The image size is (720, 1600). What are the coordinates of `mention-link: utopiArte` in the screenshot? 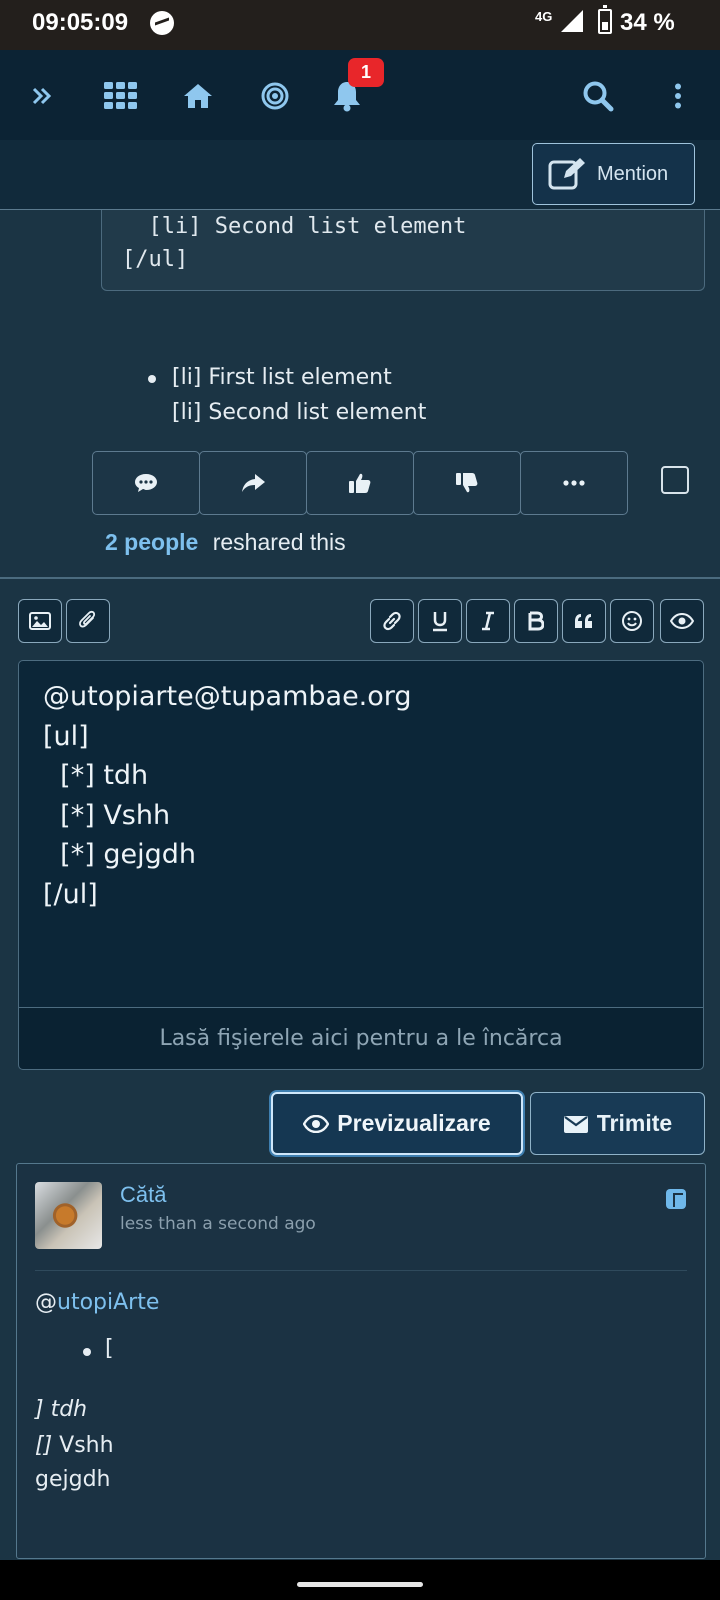 It's located at (108, 1302).